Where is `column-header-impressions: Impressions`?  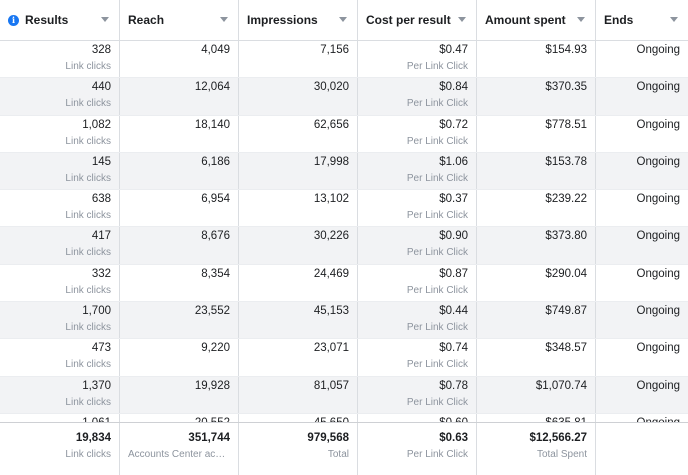 column-header-impressions: Impressions is located at coordinates (298, 20).